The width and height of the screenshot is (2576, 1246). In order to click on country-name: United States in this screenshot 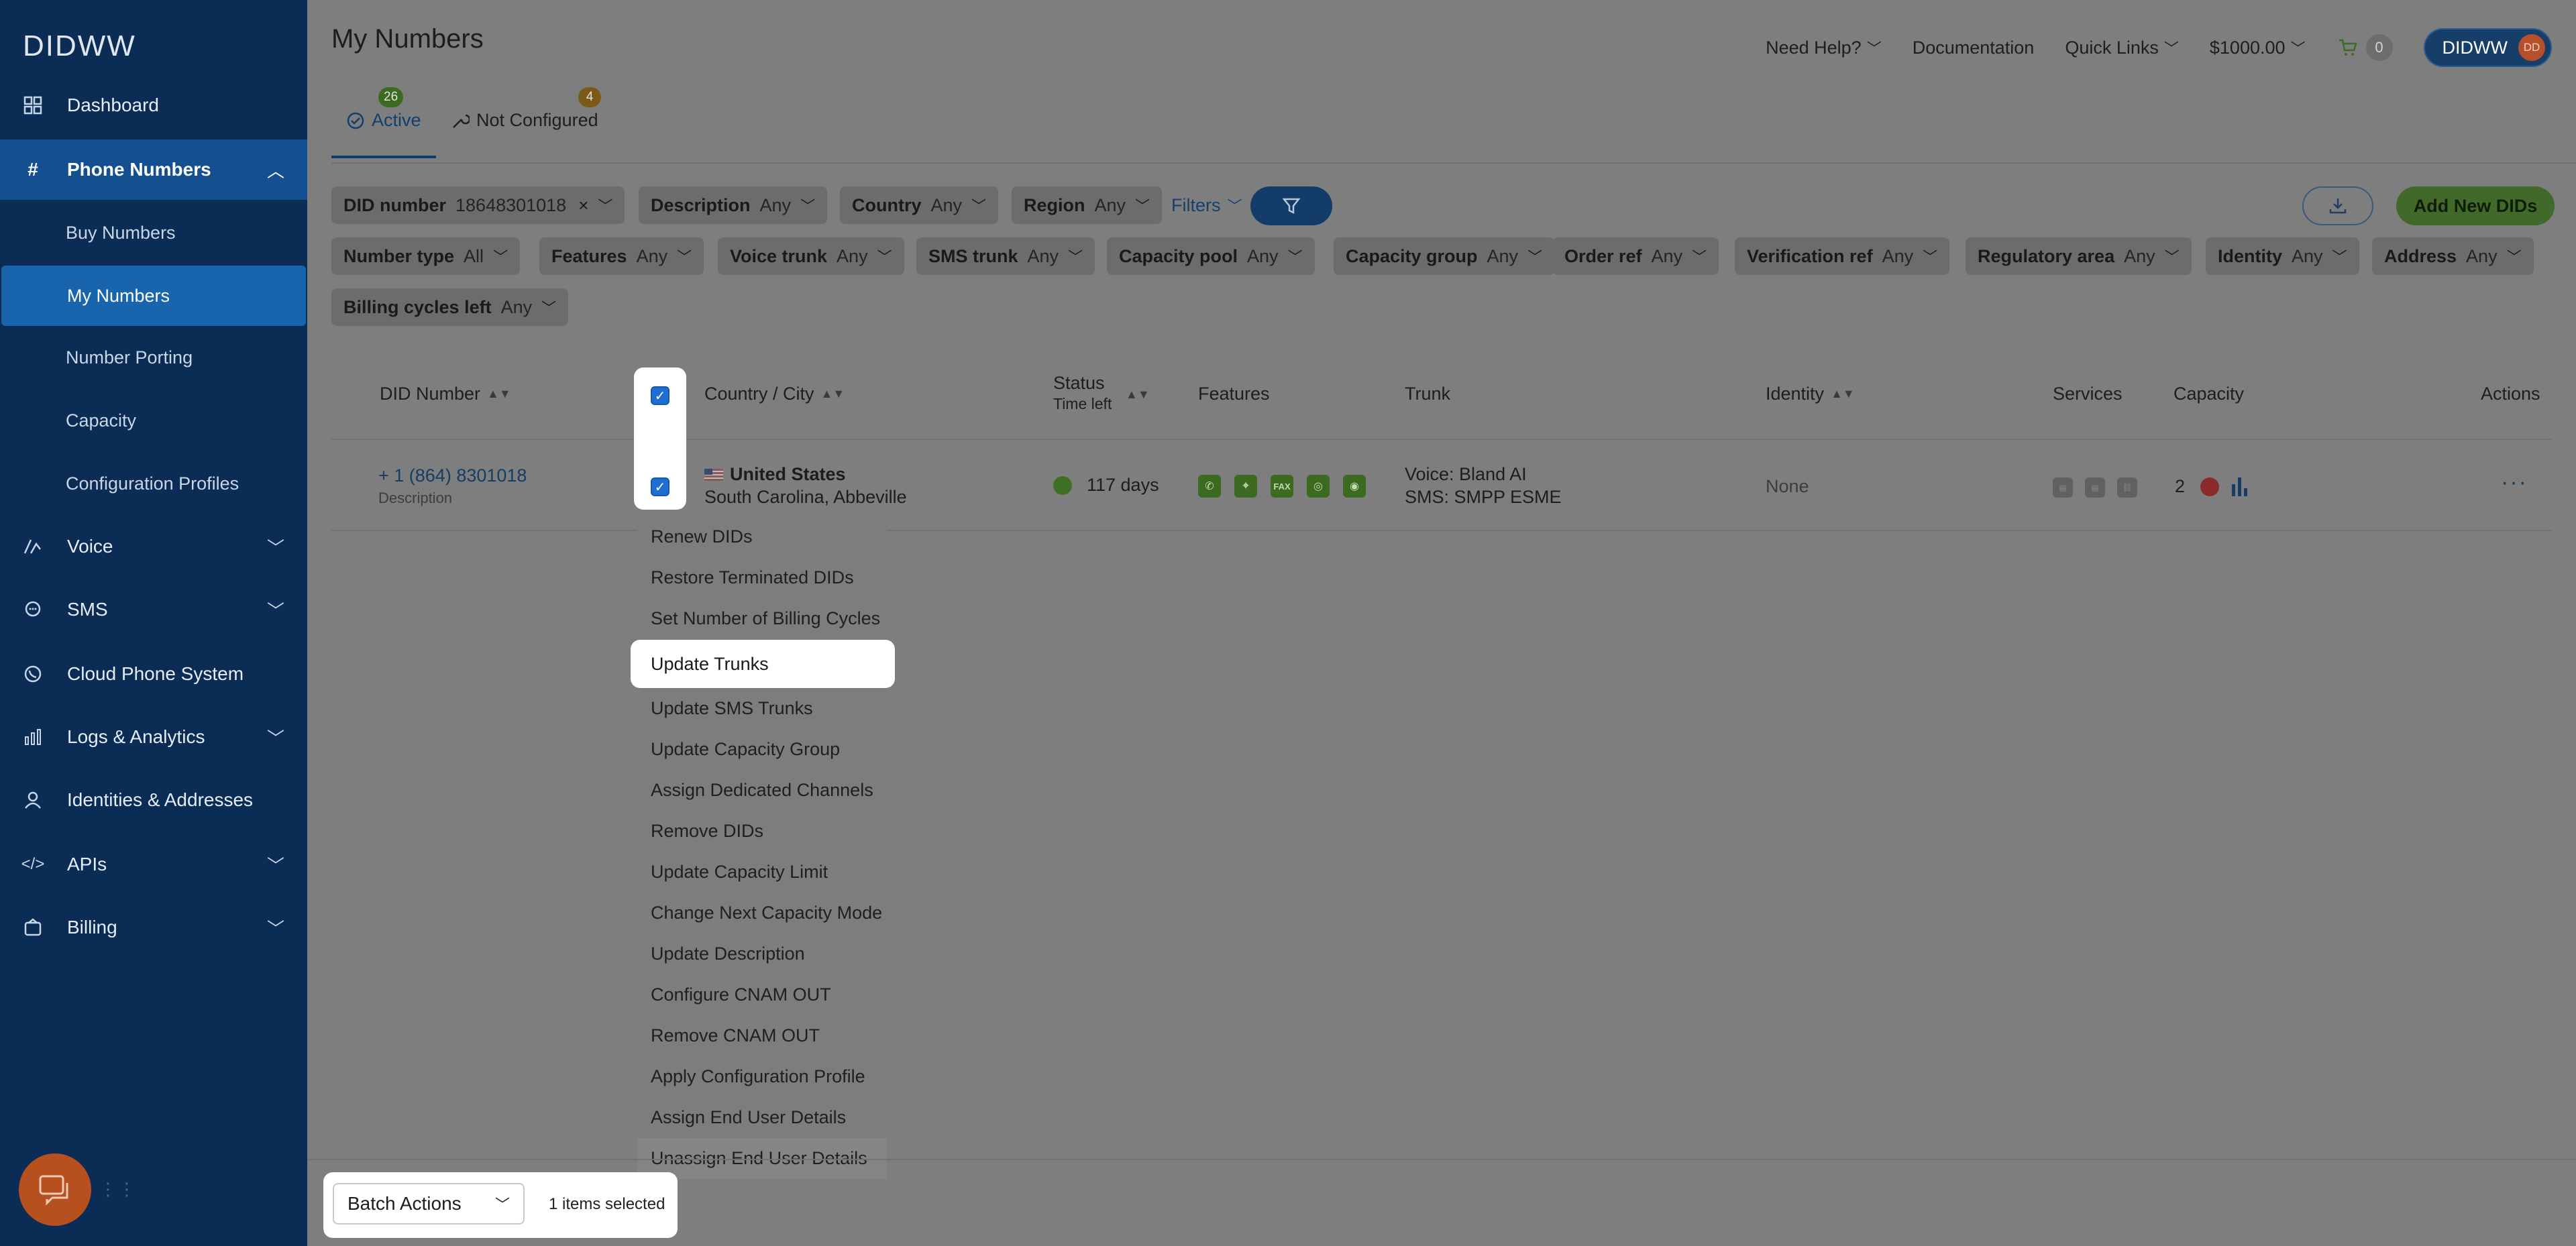, I will do `click(788, 474)`.